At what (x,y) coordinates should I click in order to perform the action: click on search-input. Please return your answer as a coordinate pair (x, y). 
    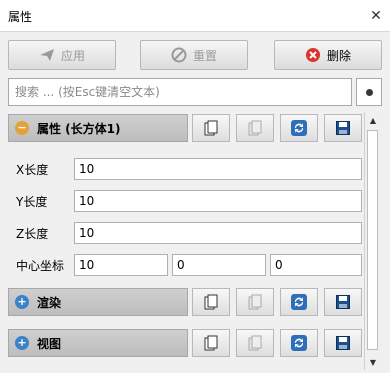
    Looking at the image, I should click on (180, 92).